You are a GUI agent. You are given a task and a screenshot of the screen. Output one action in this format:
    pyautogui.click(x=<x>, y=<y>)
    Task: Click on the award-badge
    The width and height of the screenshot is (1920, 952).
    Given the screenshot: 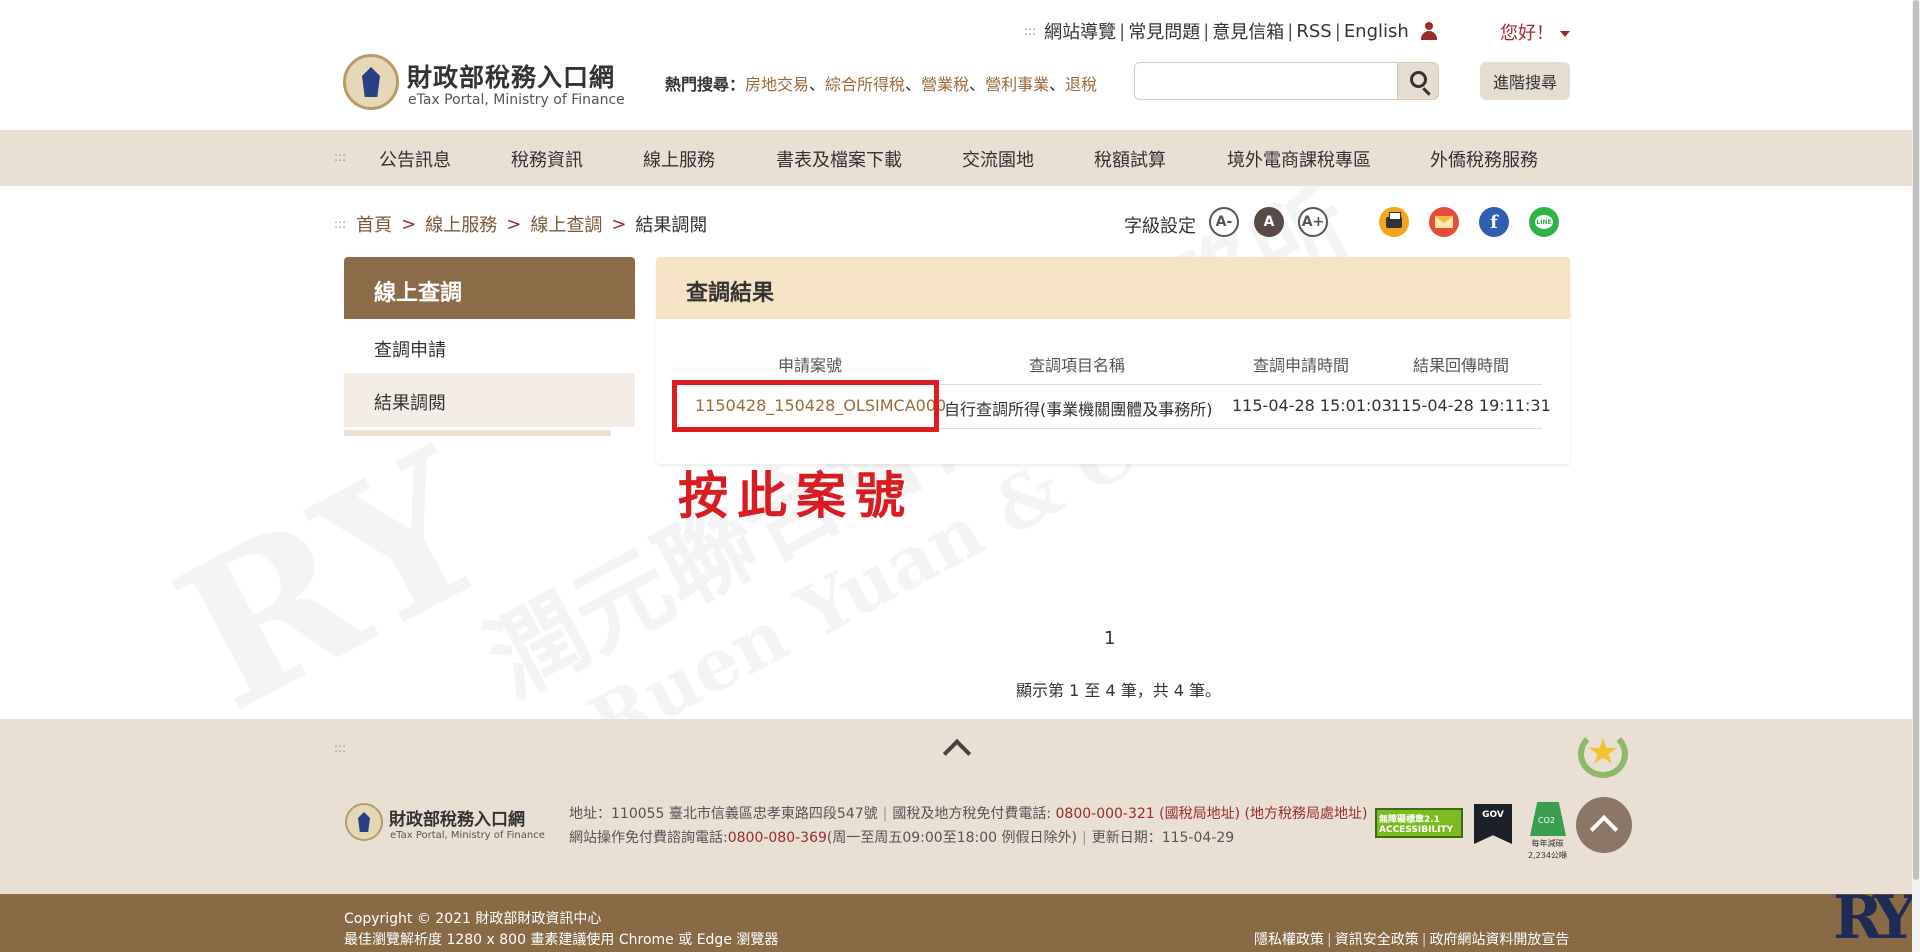 What is the action you would take?
    pyautogui.click(x=1603, y=754)
    